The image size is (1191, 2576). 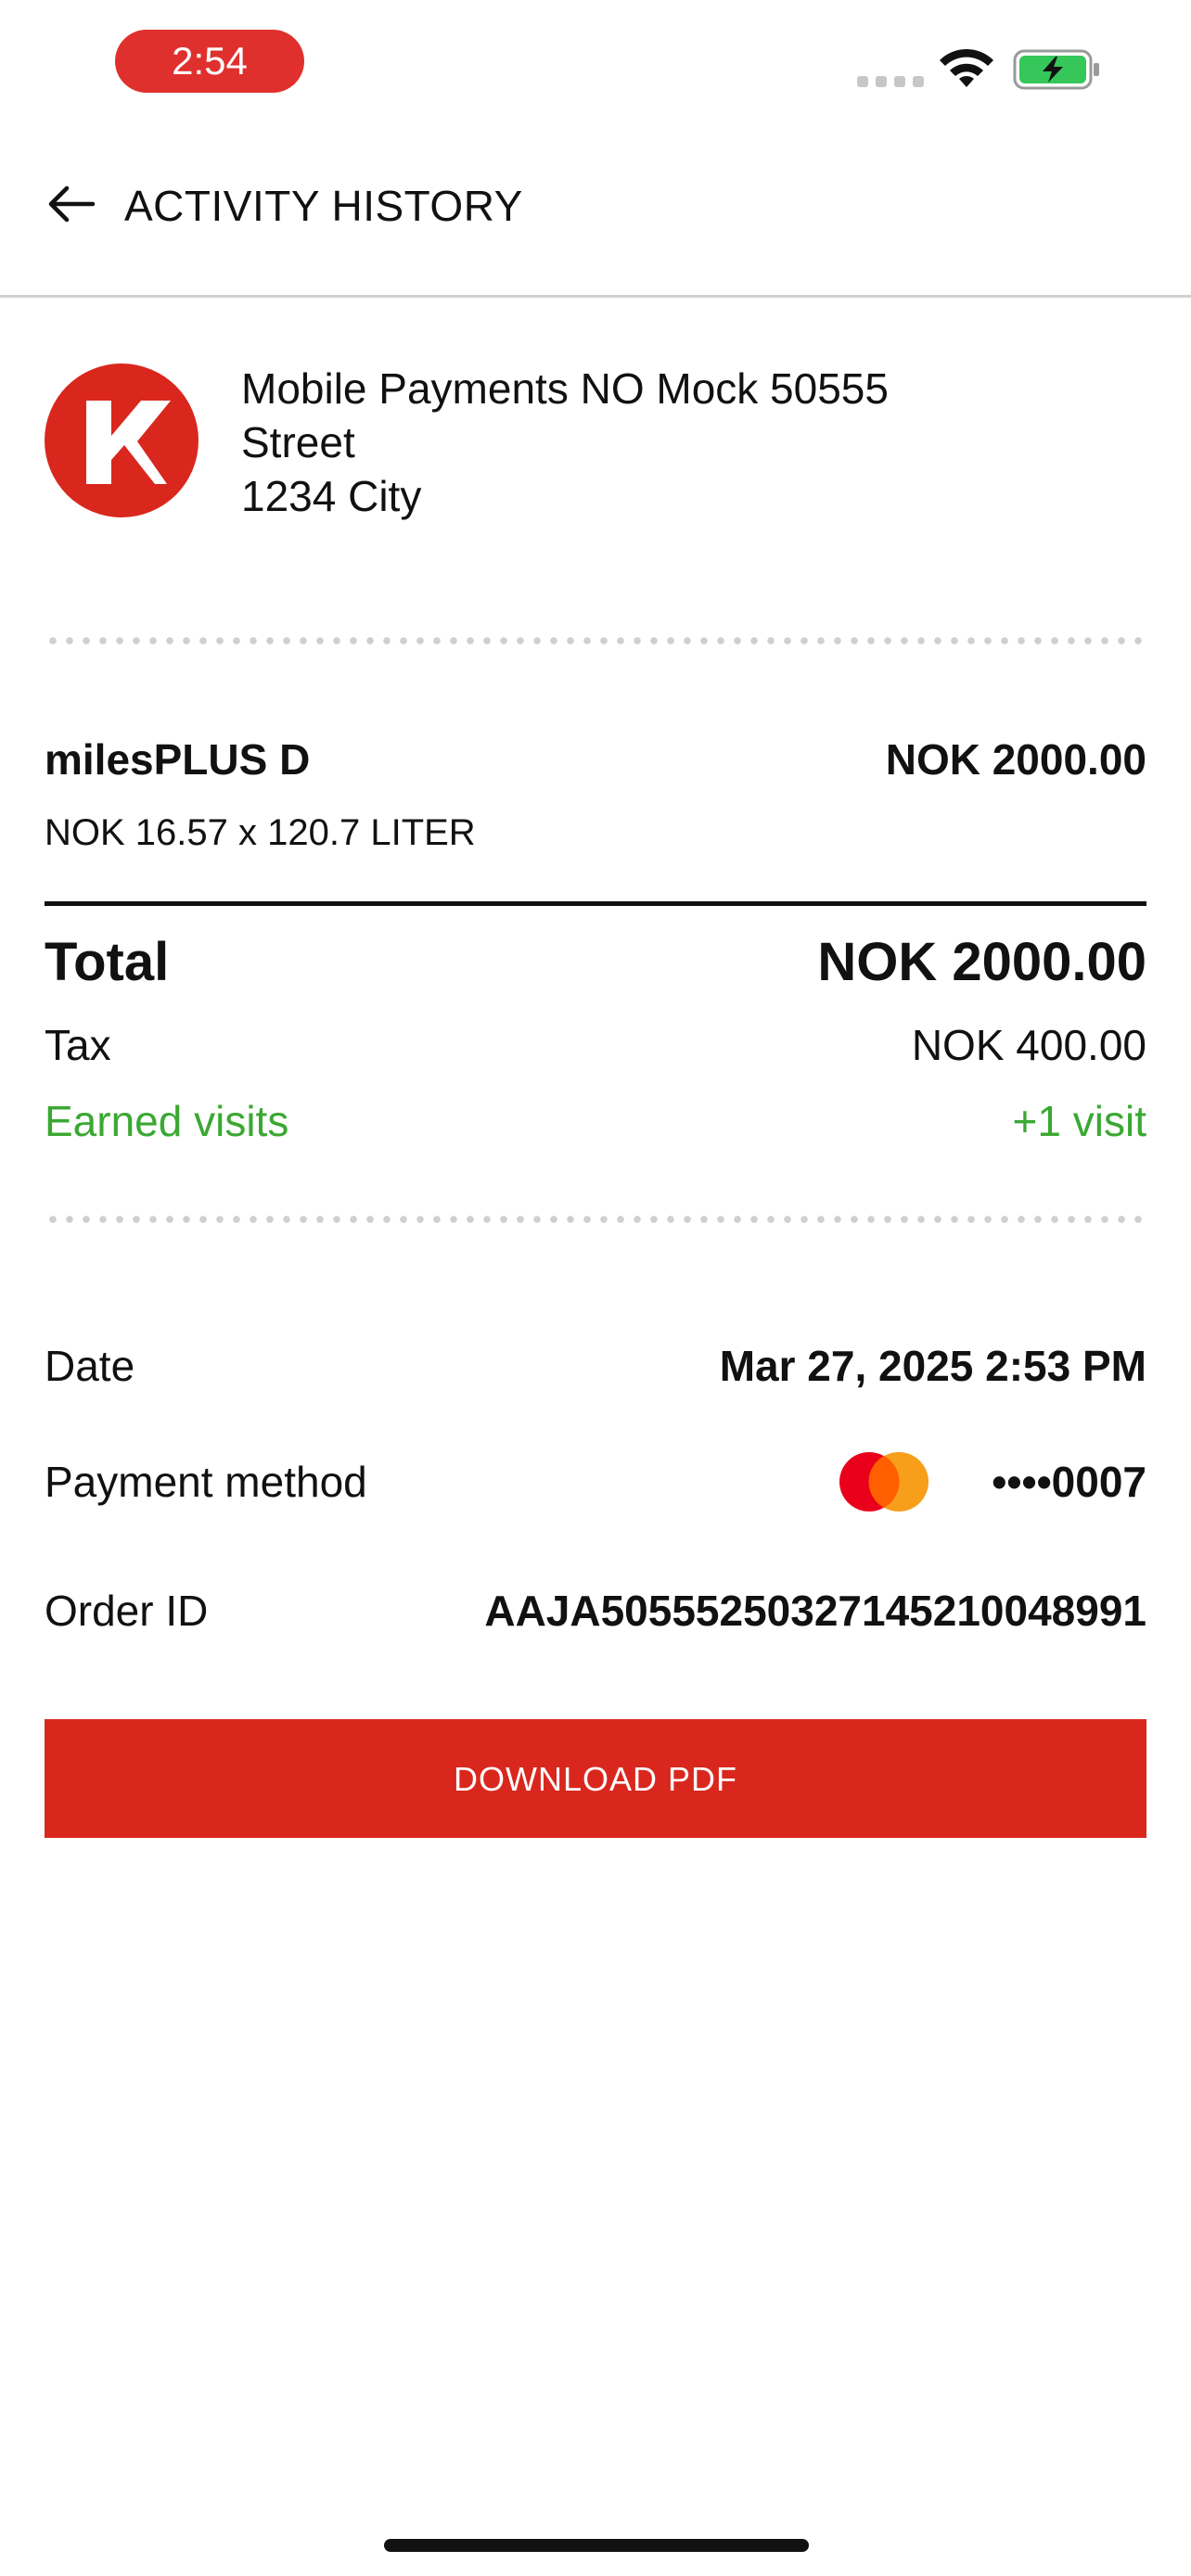 What do you see at coordinates (966, 67) in the screenshot?
I see `wifi-icon` at bounding box center [966, 67].